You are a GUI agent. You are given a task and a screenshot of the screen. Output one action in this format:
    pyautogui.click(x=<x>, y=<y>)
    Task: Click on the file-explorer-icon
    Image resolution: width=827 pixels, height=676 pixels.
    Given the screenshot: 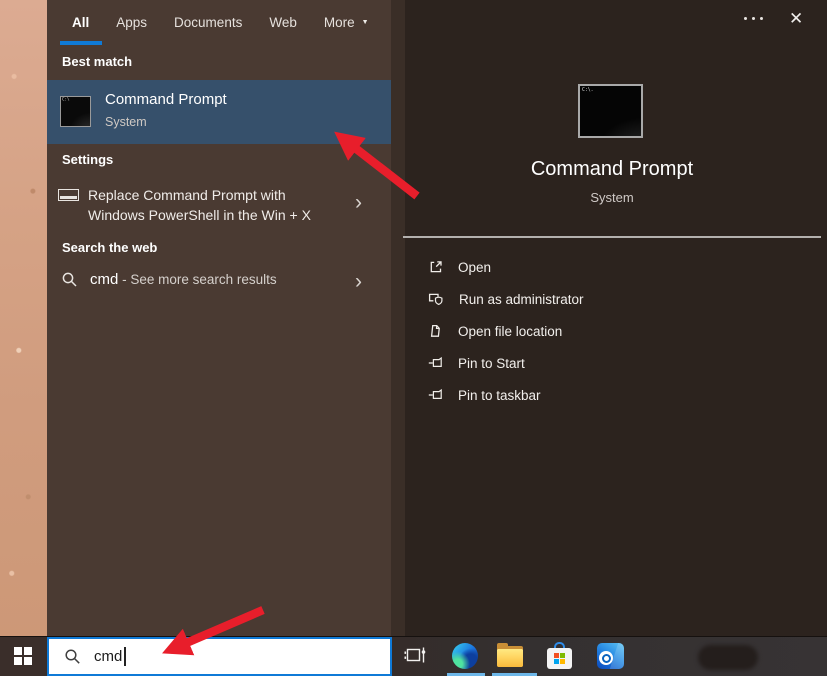 What is the action you would take?
    pyautogui.click(x=510, y=655)
    